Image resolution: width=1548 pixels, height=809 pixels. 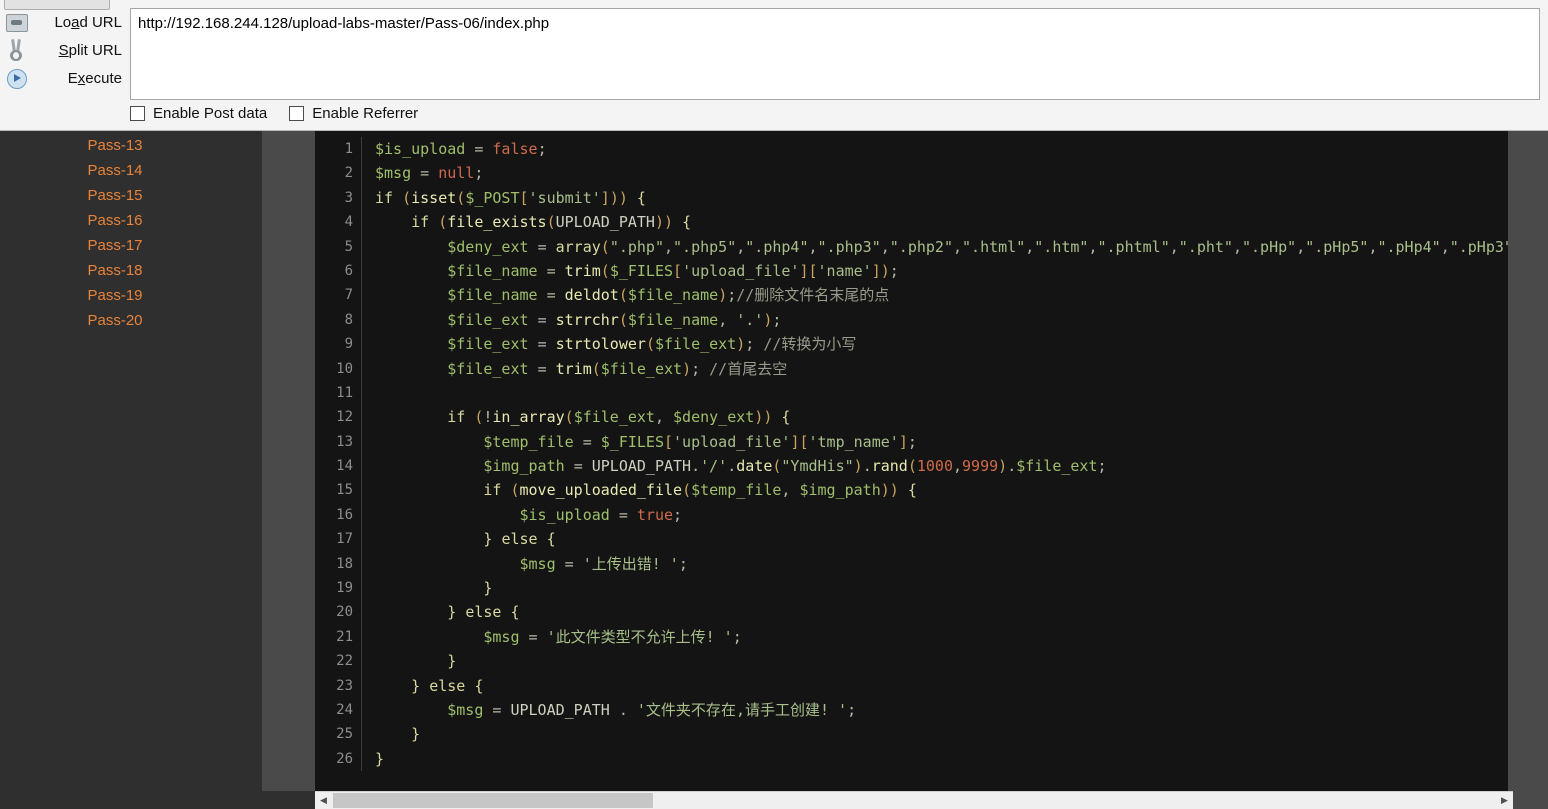 I want to click on line-number: 18, so click(x=344, y=563).